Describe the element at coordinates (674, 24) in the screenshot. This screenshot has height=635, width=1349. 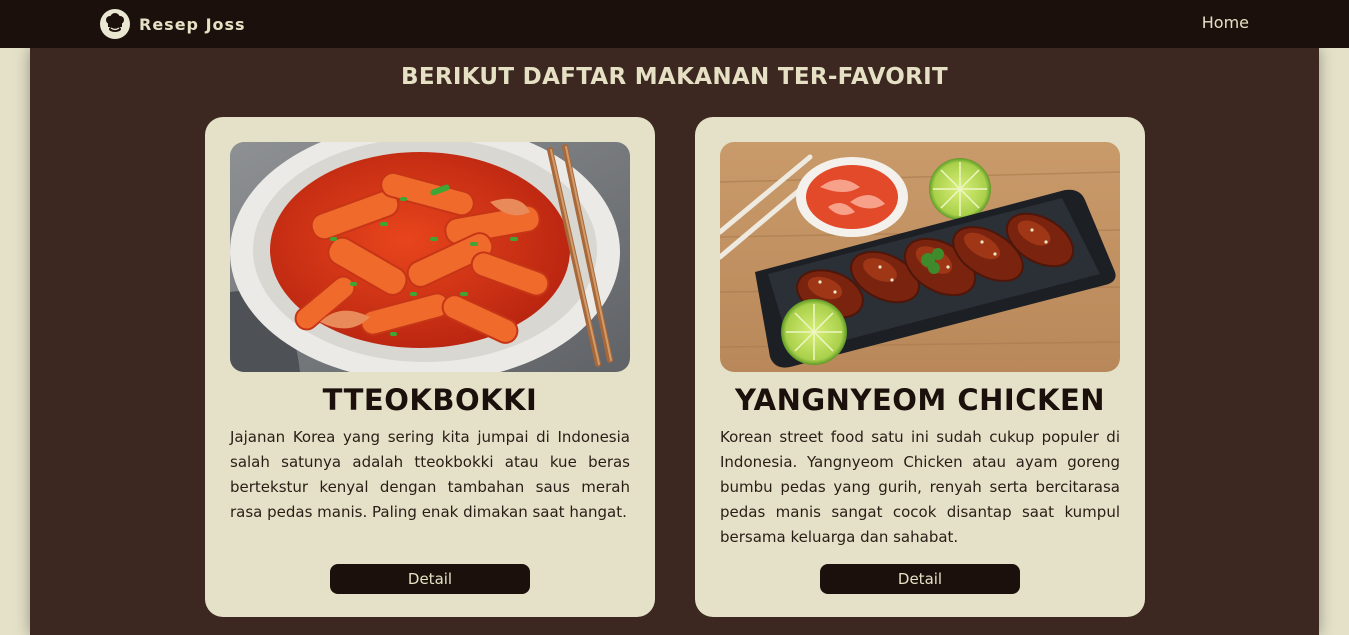
I see `navbar: Resep Joss Home` at that location.